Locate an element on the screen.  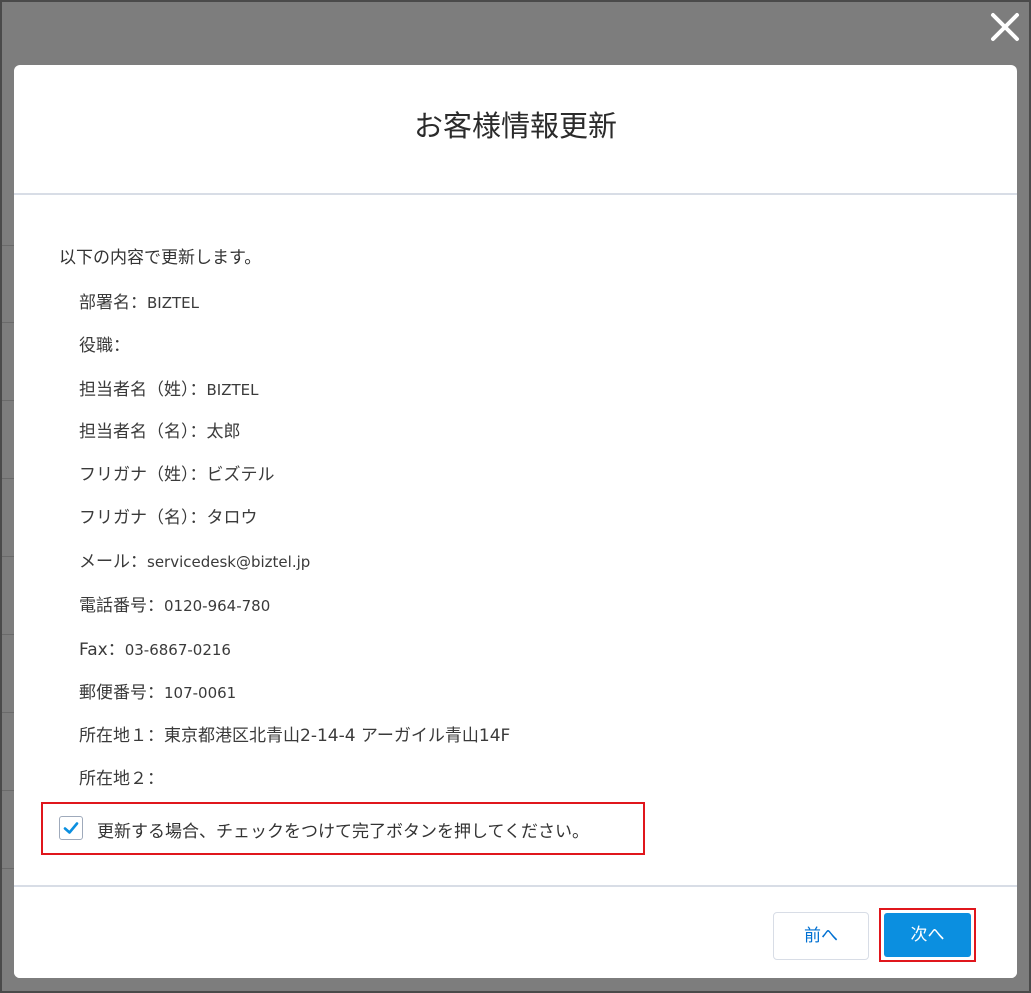
next-button: 次へ is located at coordinates (927, 935).